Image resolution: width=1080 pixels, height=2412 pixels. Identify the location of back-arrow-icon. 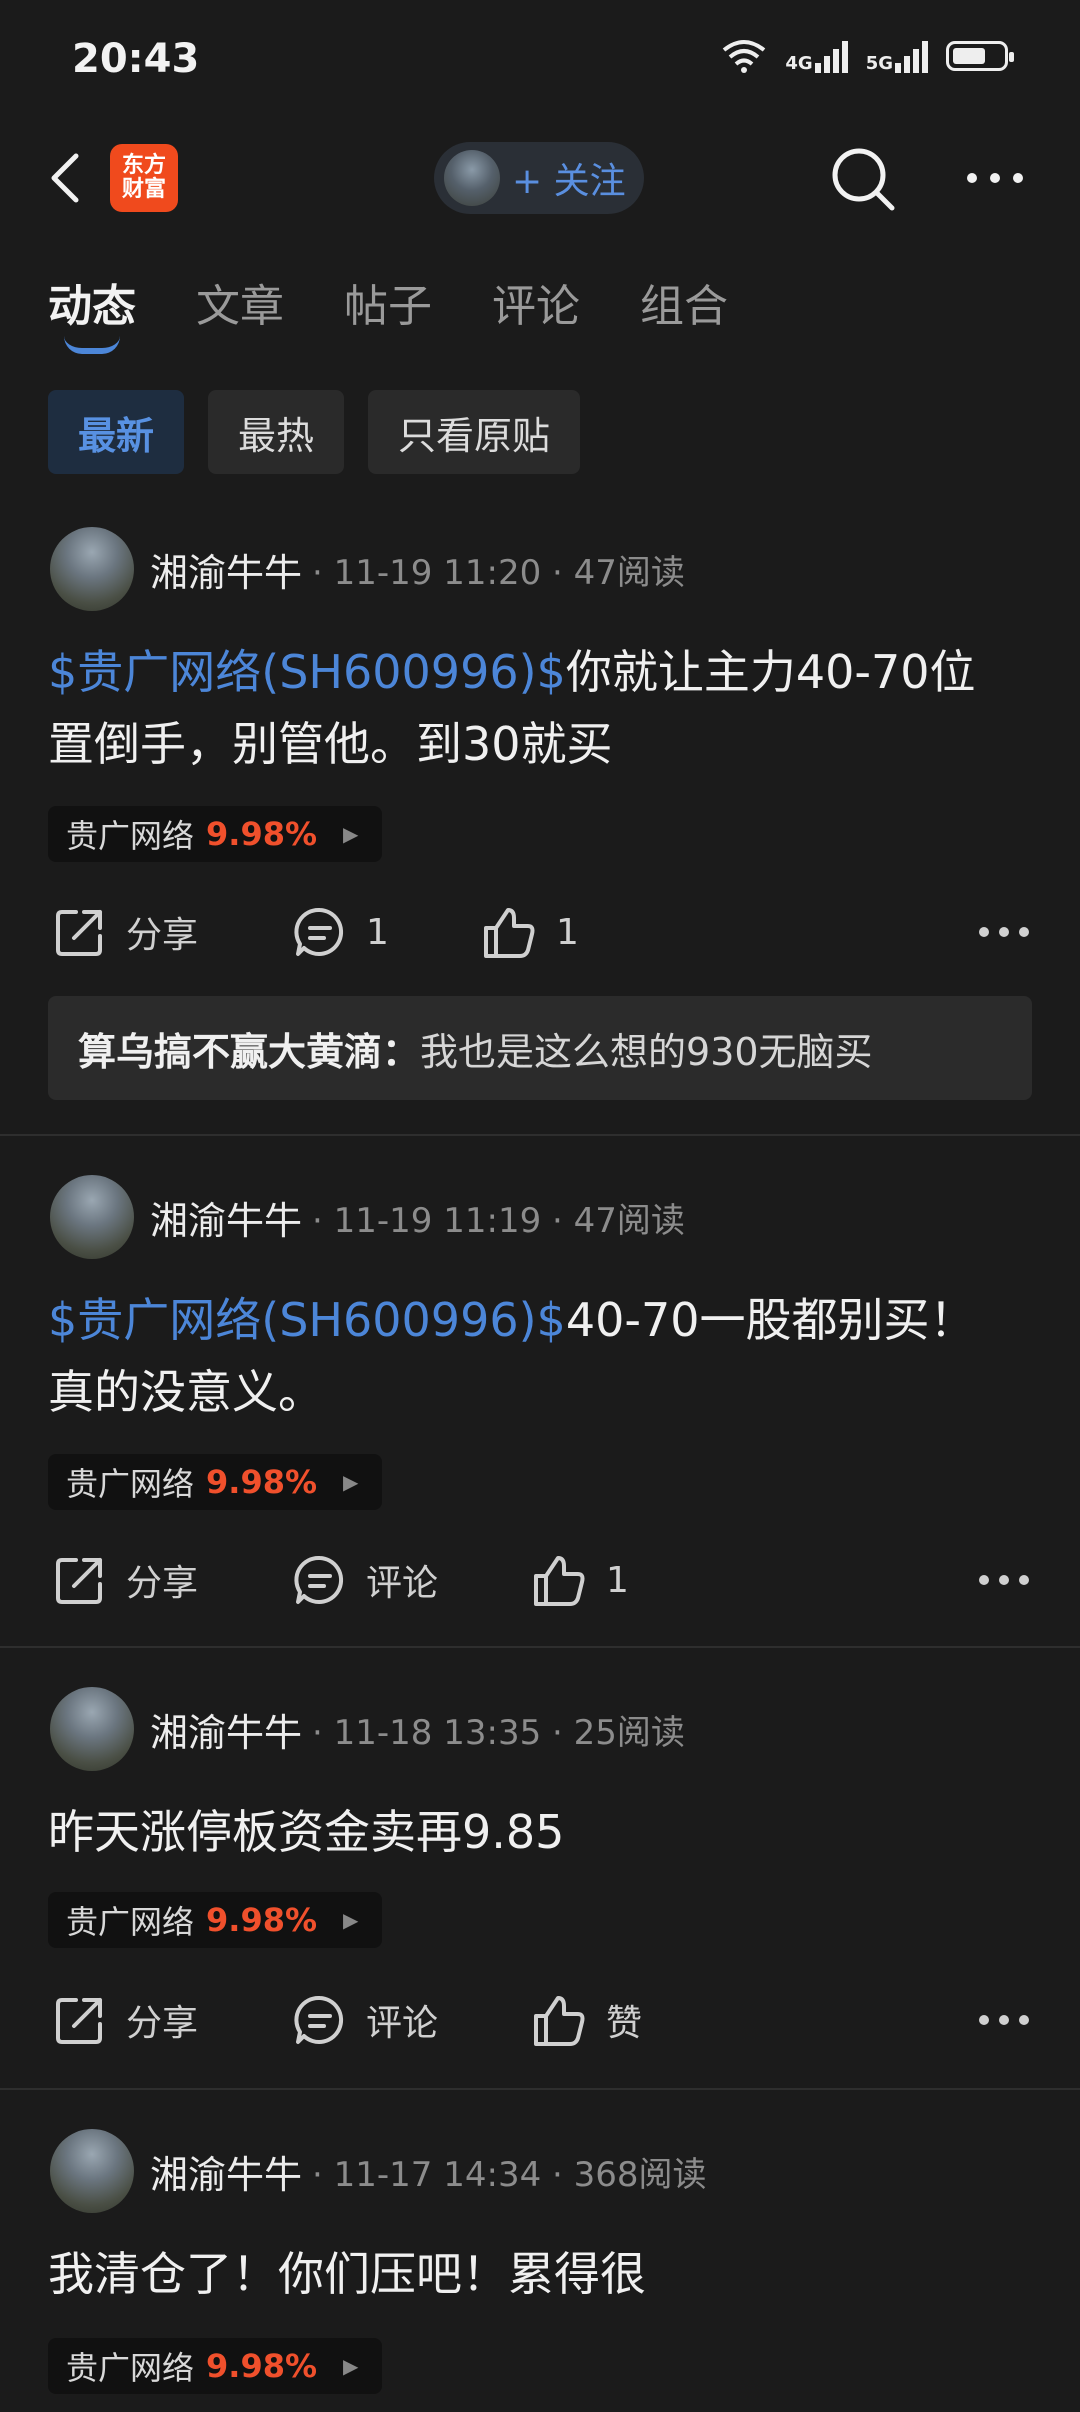
(70, 178).